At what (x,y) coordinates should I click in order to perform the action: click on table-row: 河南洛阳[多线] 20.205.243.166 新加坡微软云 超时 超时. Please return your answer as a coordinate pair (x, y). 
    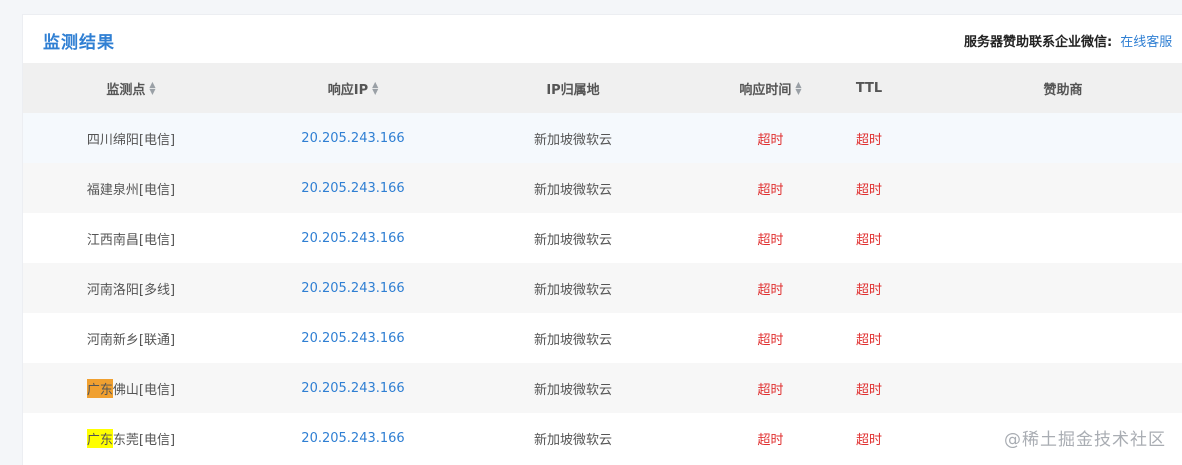
    Looking at the image, I should click on (602, 288).